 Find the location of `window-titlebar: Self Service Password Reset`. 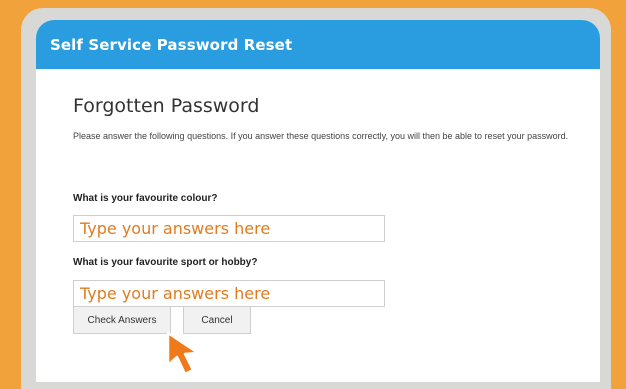

window-titlebar: Self Service Password Reset is located at coordinates (318, 44).